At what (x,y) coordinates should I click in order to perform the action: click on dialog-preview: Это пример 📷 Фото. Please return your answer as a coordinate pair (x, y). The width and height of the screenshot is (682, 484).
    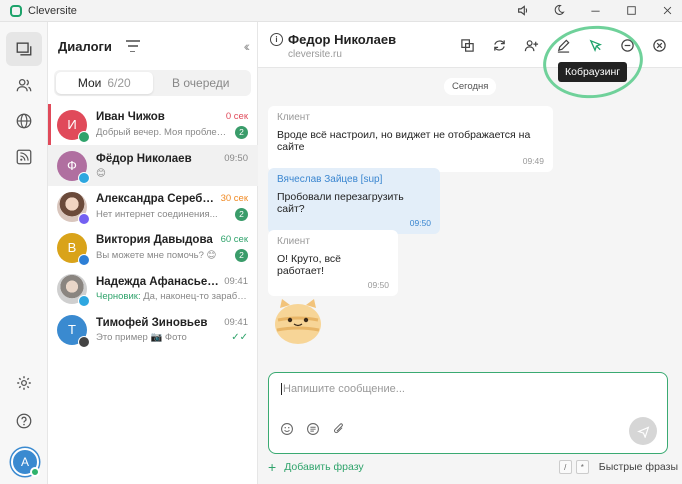
    Looking at the image, I should click on (161, 337).